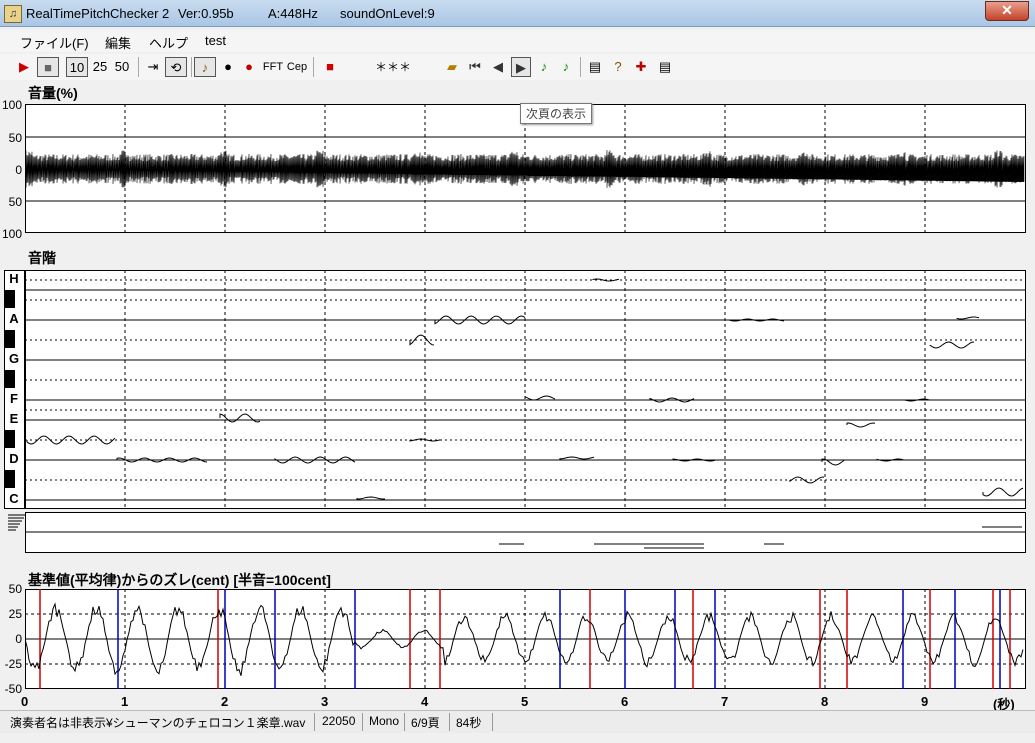  I want to click on person-red-icon: ●, so click(249, 67).